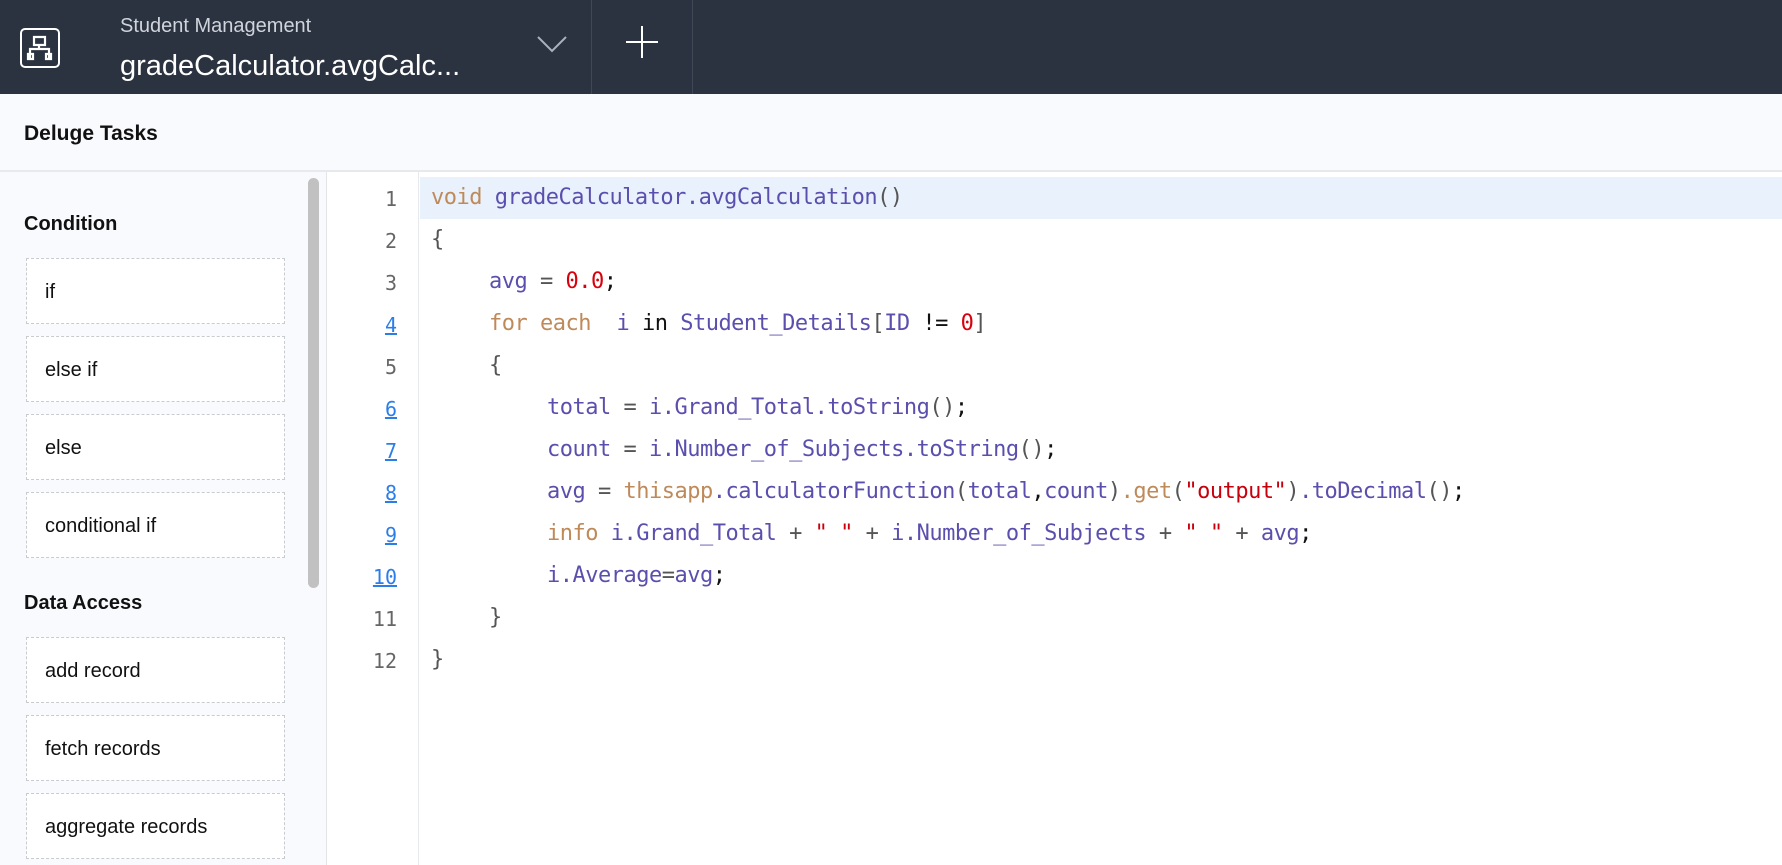 This screenshot has width=1782, height=865. I want to click on code-token: 0, so click(967, 323).